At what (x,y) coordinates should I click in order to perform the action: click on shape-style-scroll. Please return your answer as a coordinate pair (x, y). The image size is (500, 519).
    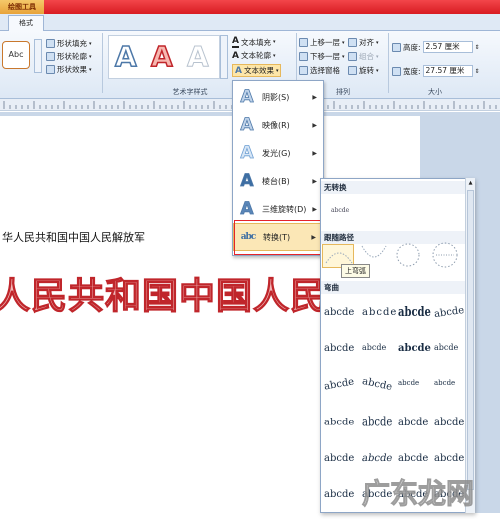
    Looking at the image, I should click on (38, 56).